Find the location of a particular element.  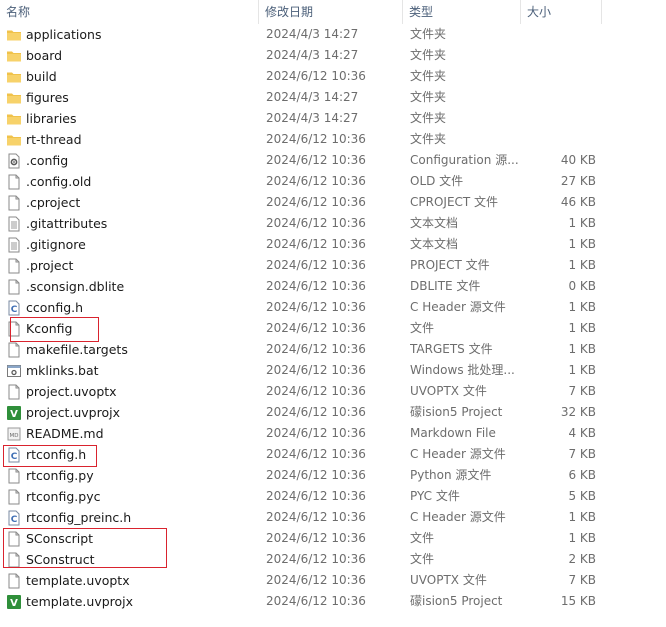

file-size: 6 KB is located at coordinates (582, 475).